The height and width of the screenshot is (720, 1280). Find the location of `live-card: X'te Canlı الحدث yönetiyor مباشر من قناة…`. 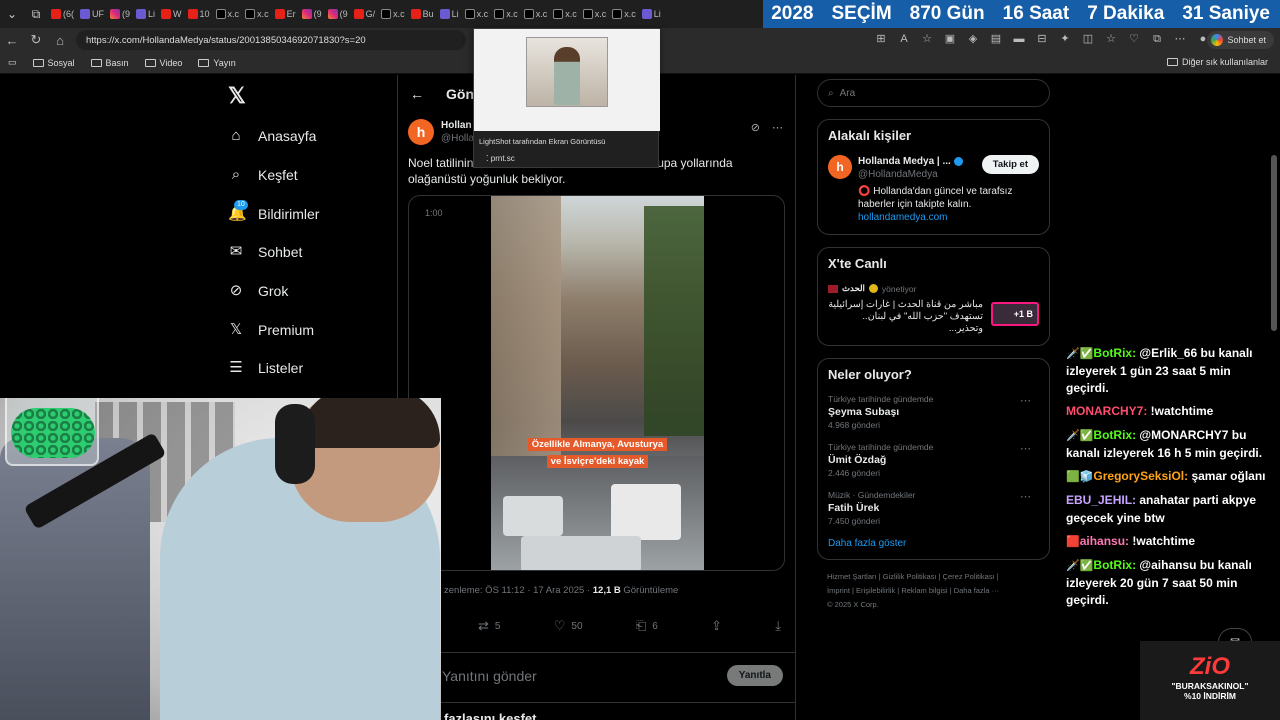

live-card: X'te Canlı الحدث yönetiyor مباشر من قناة… is located at coordinates (933, 296).